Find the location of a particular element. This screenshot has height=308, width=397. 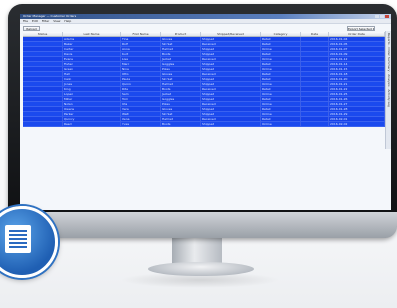

table-cell: Green is located at coordinates (92, 69).